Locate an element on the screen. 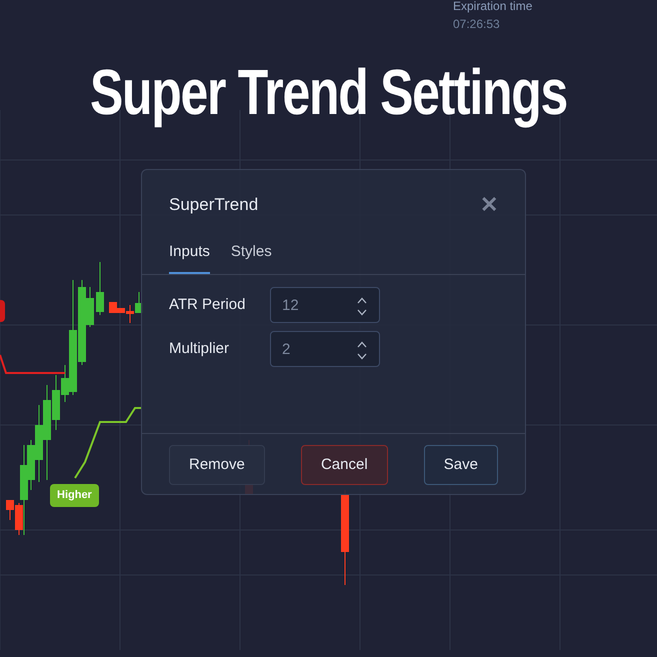 The height and width of the screenshot is (657, 657). close-button: ✕ is located at coordinates (489, 205).